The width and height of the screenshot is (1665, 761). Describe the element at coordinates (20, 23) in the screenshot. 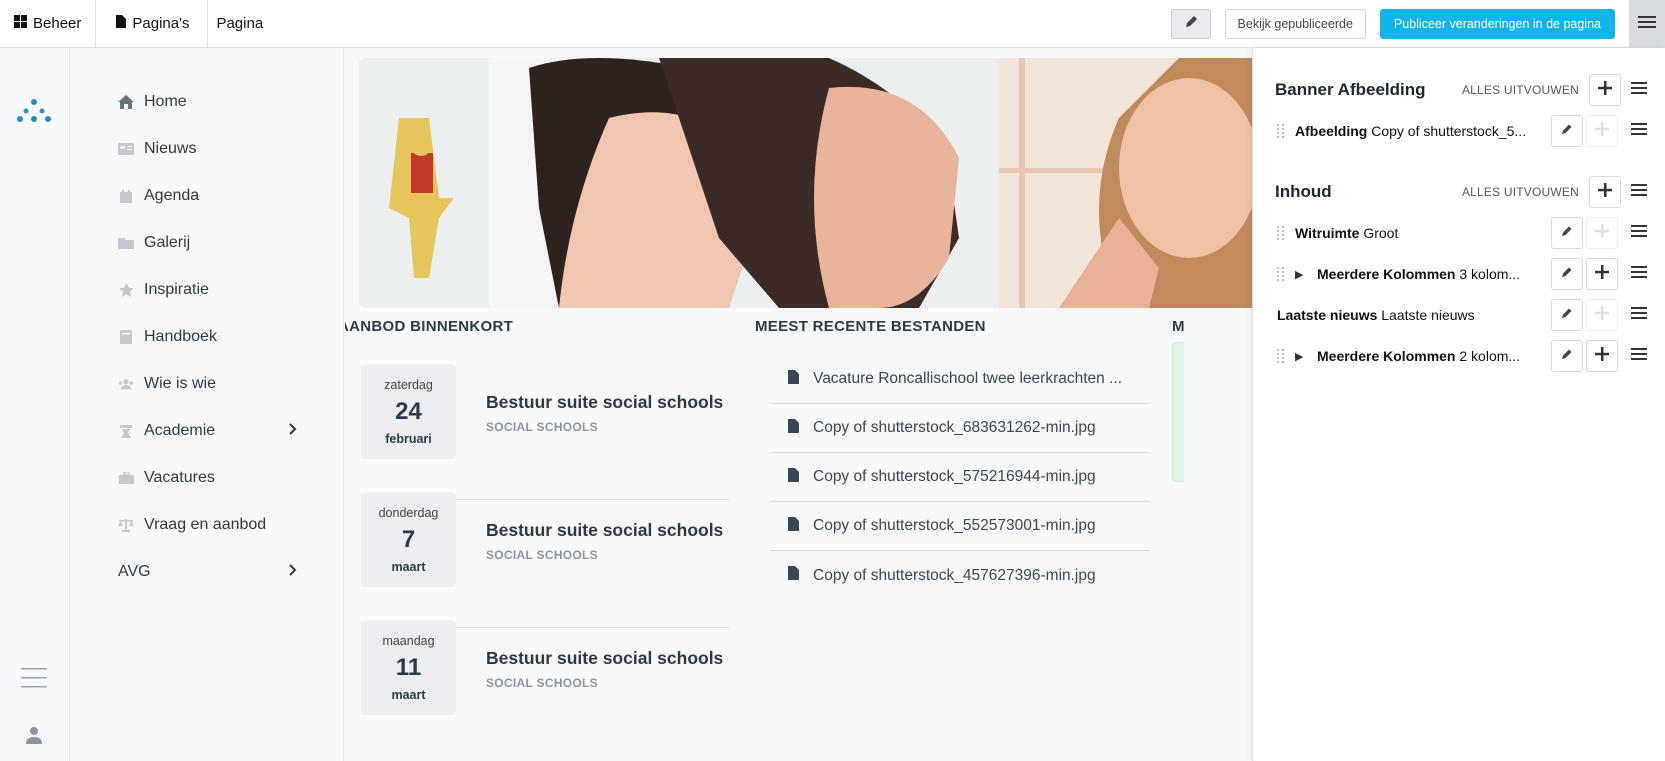

I see `grid-icon` at that location.